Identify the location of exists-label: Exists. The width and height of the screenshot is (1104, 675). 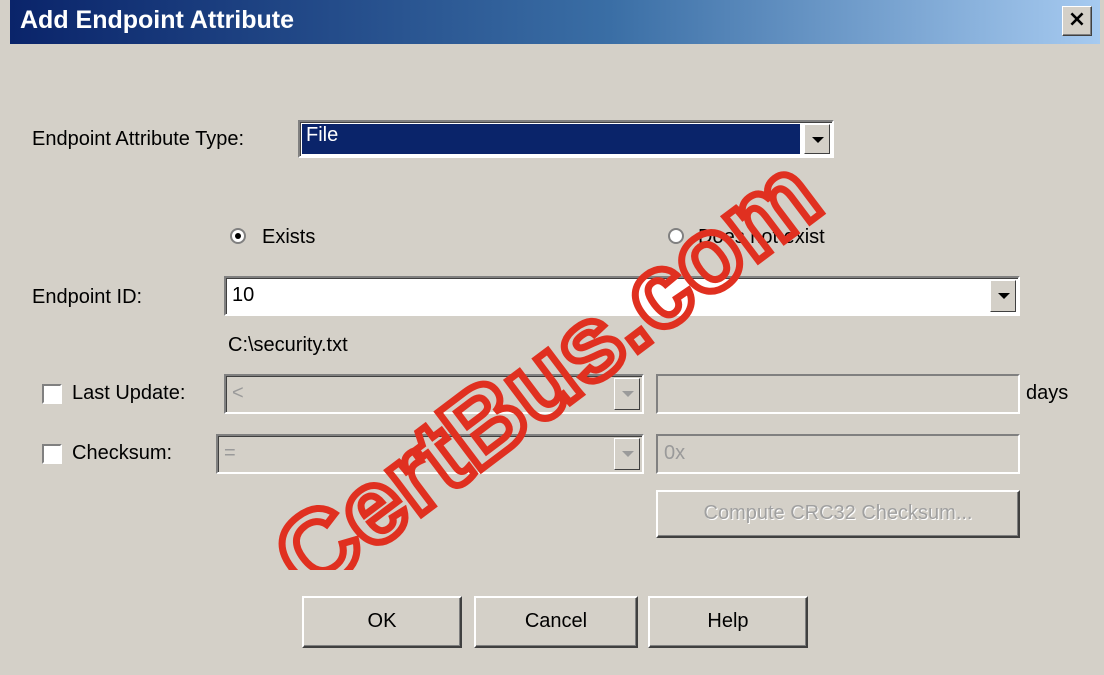
(289, 237).